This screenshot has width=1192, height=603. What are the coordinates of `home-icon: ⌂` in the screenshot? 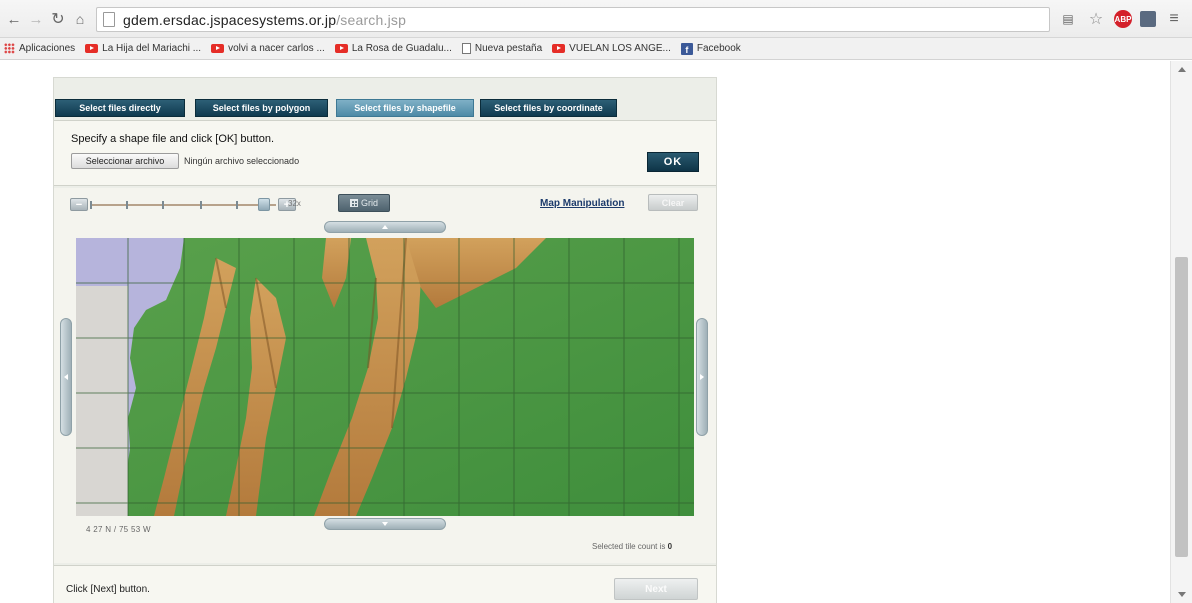 It's located at (80, 19).